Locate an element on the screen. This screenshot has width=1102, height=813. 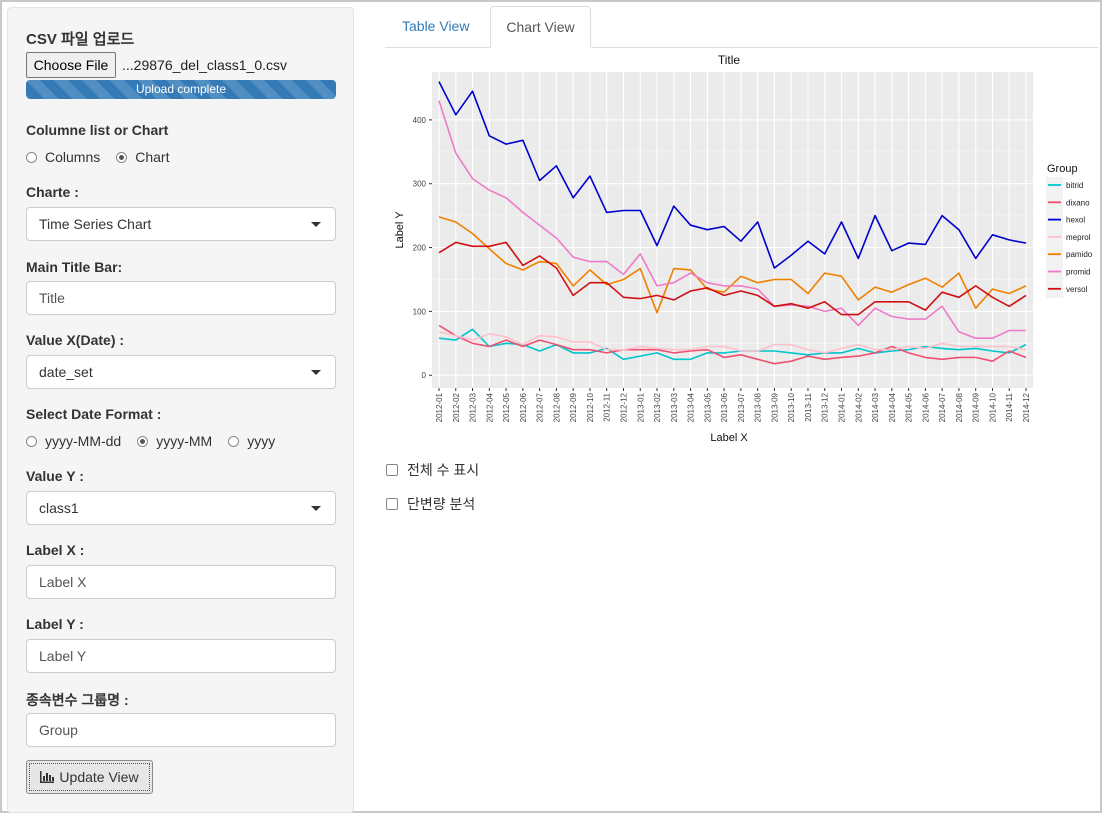
x-tick-label: 2012-04 is located at coordinates (489, 407).